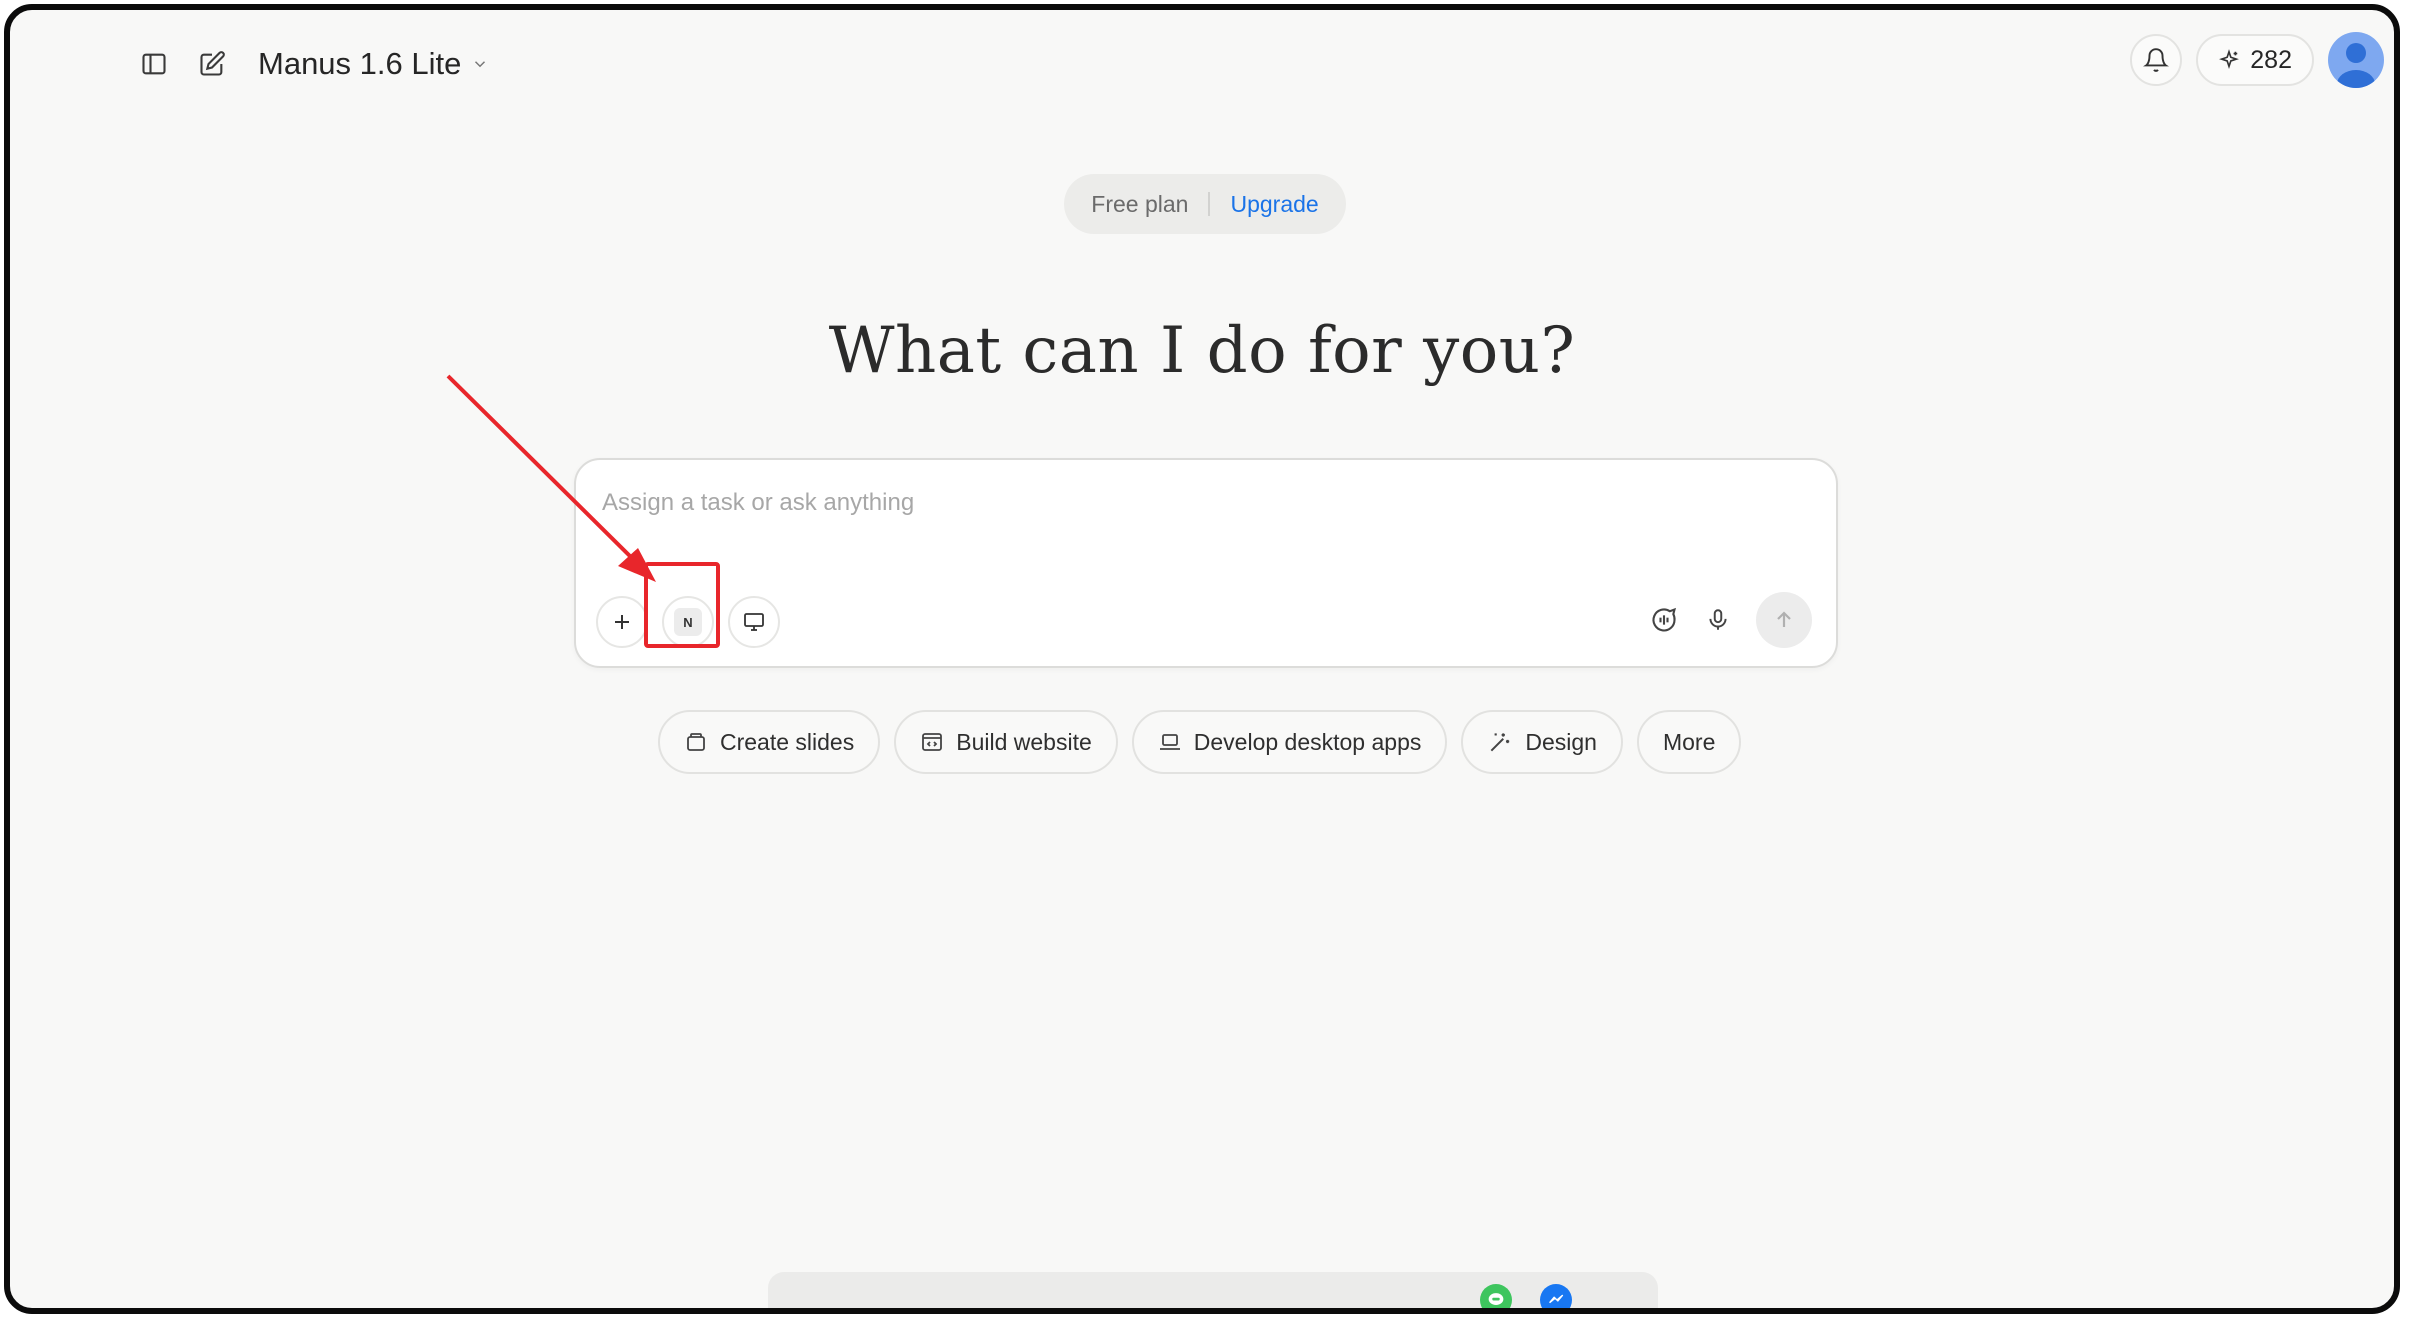  I want to click on magic-wand-icon, so click(1500, 742).